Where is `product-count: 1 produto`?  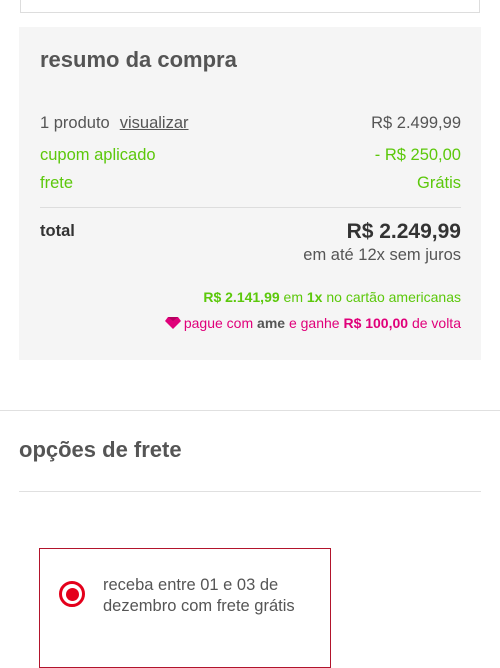
product-count: 1 produto is located at coordinates (75, 123).